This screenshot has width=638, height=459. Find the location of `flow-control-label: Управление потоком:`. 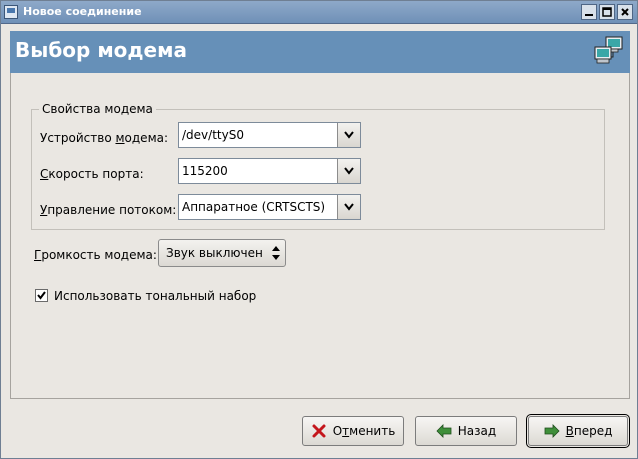

flow-control-label: Управление потоком: is located at coordinates (108, 210).